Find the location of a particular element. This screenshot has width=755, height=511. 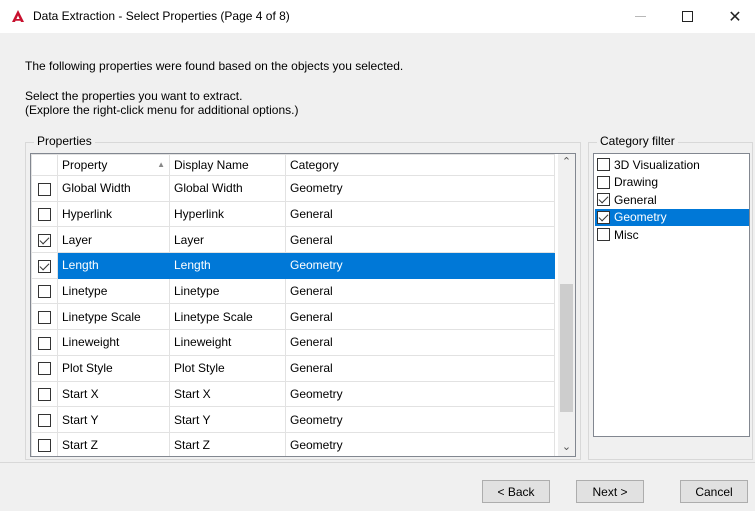

cell-property: Start X is located at coordinates (113, 394).